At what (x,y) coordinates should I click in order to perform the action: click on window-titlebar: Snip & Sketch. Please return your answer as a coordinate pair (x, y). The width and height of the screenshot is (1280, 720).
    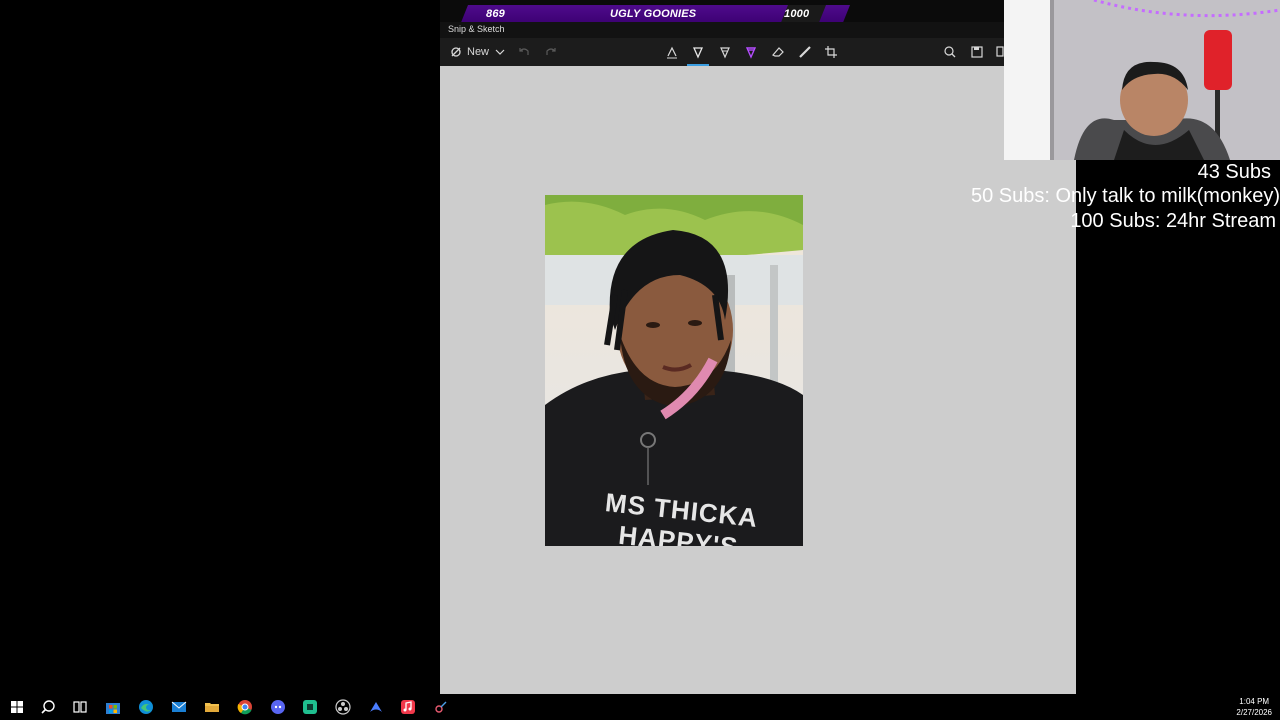
    Looking at the image, I should click on (722, 30).